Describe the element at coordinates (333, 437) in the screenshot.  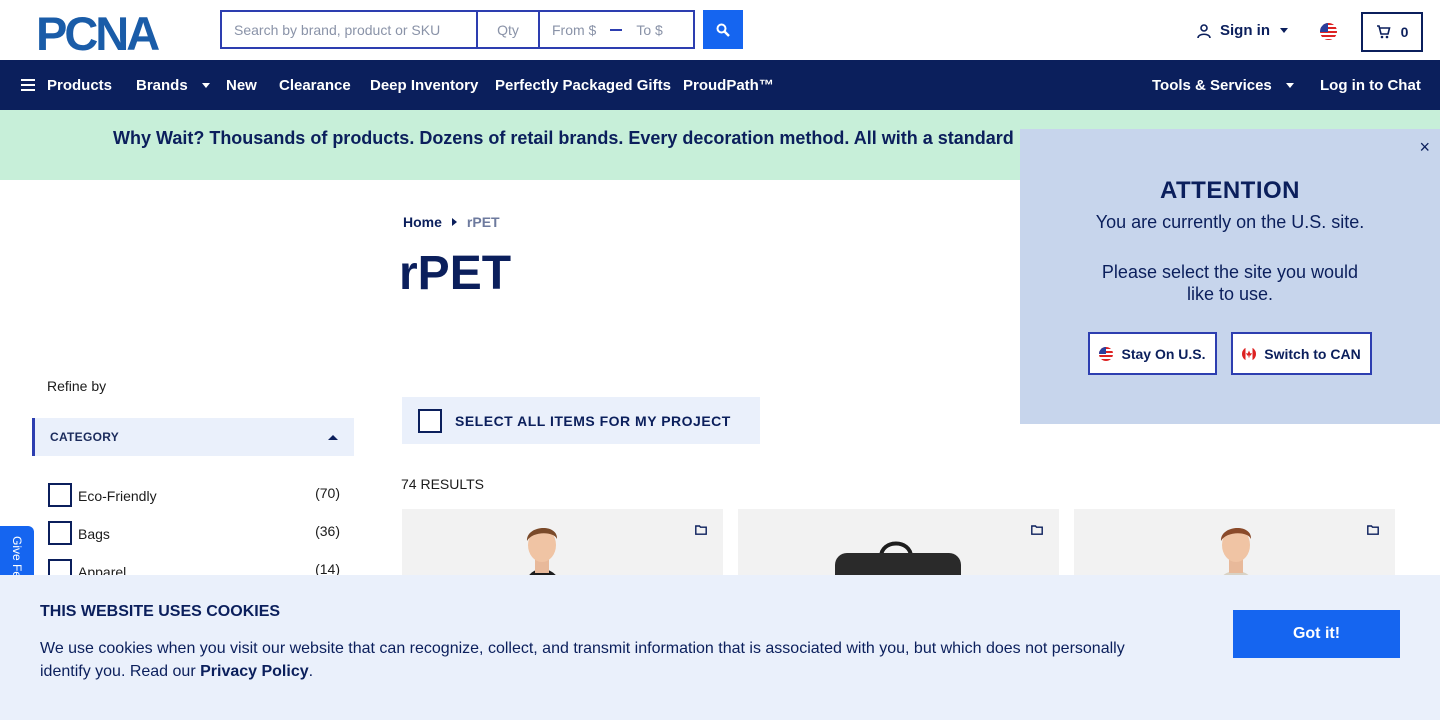
I see `chevron-up-icon` at that location.